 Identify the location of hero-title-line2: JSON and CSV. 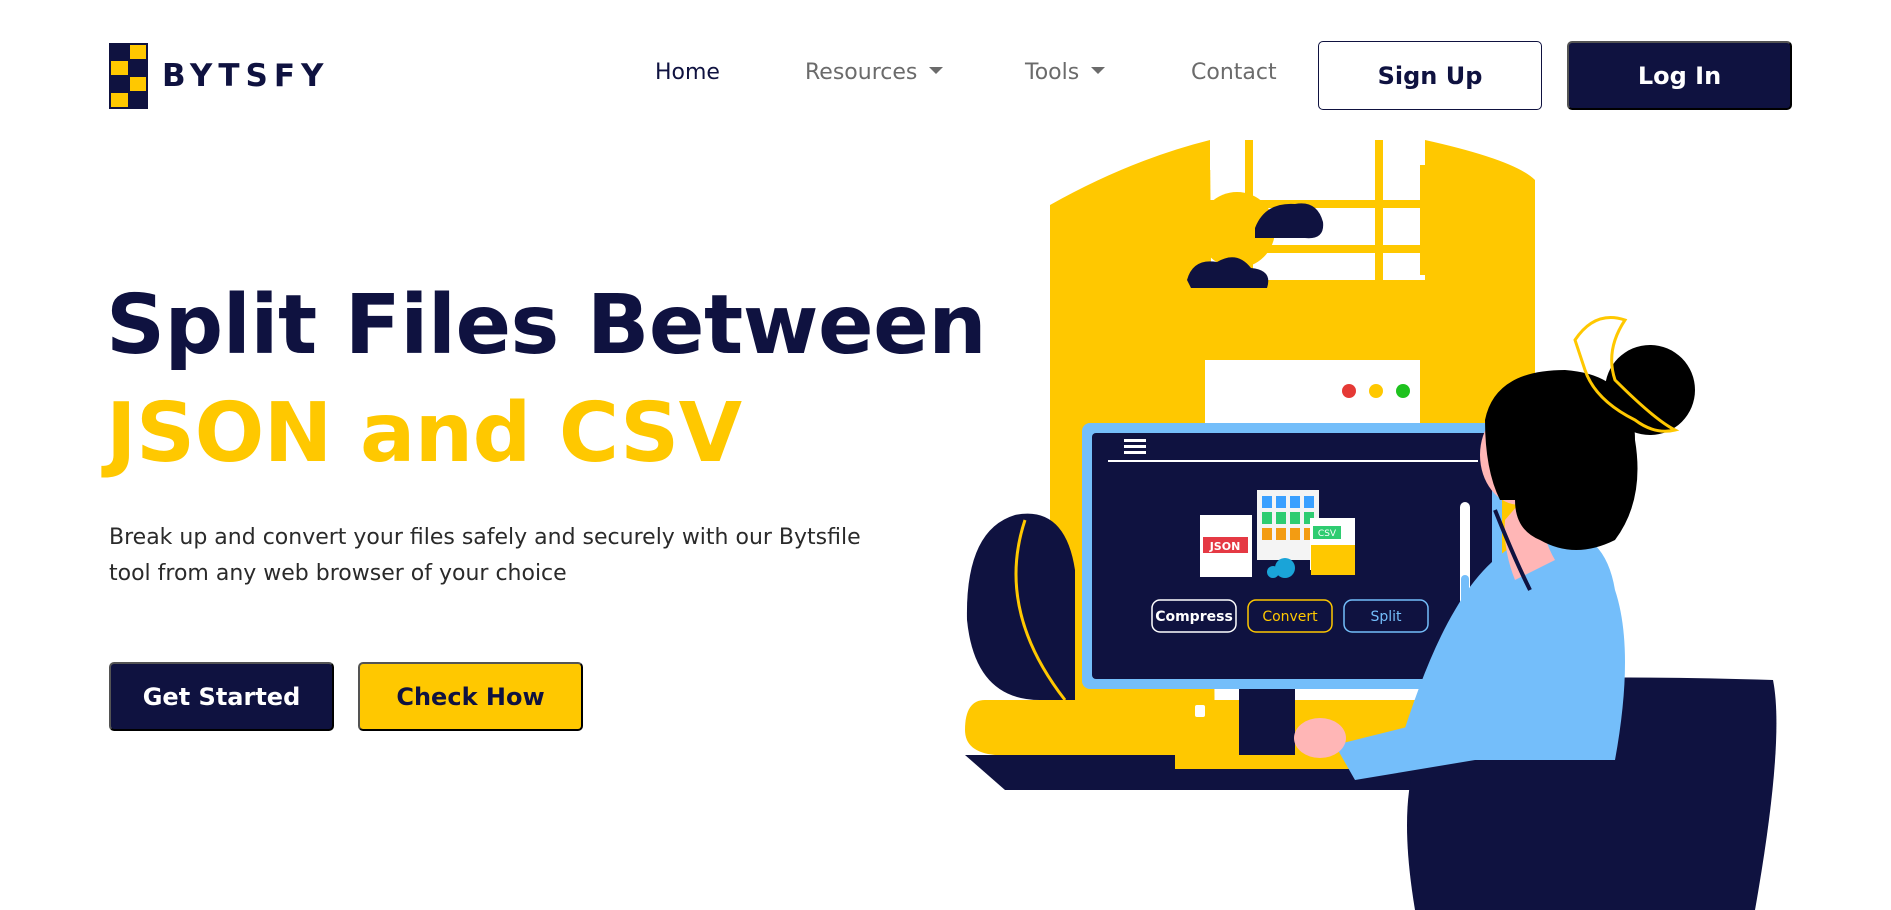
(424, 433).